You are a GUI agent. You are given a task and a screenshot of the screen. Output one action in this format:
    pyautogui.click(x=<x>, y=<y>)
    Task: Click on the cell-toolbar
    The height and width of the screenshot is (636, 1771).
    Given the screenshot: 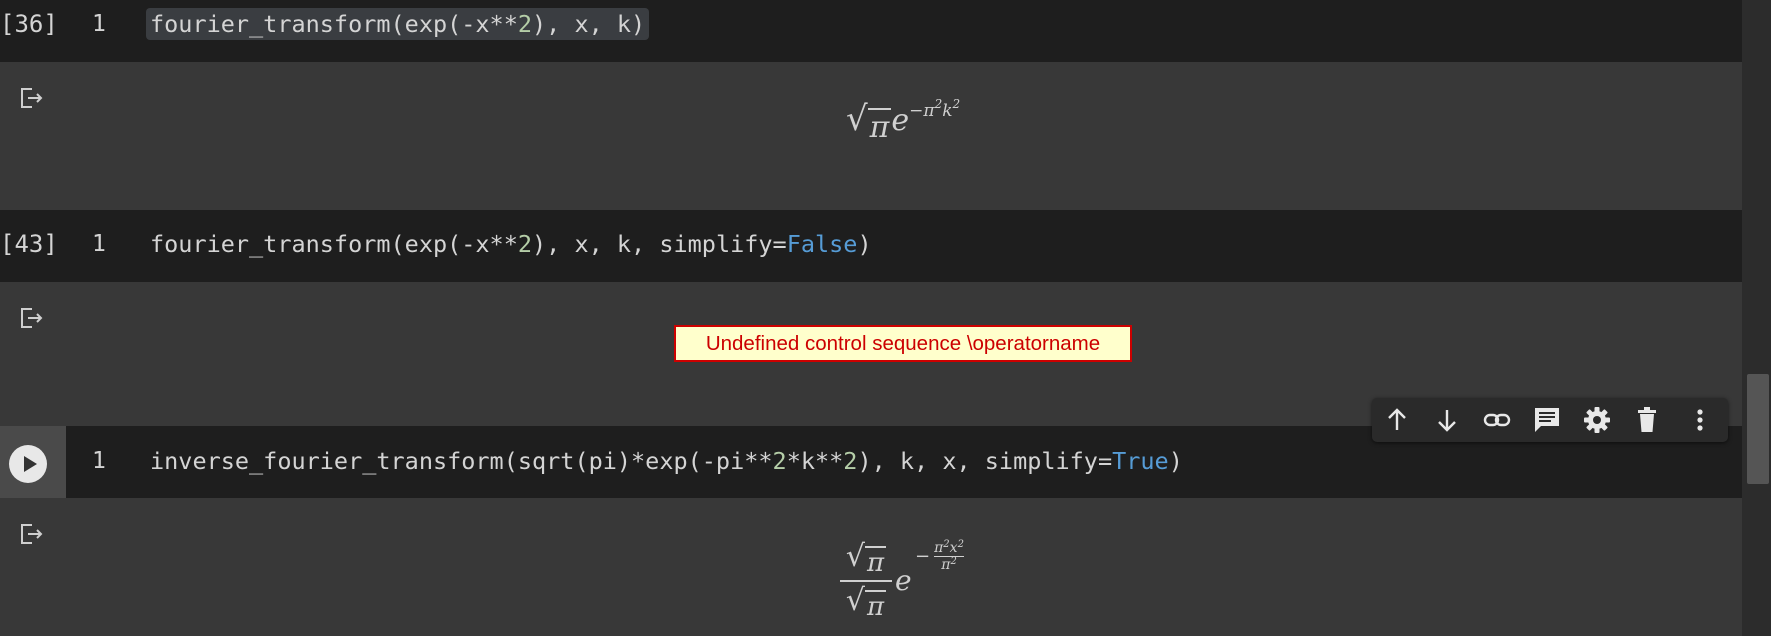 What is the action you would take?
    pyautogui.click(x=1550, y=420)
    